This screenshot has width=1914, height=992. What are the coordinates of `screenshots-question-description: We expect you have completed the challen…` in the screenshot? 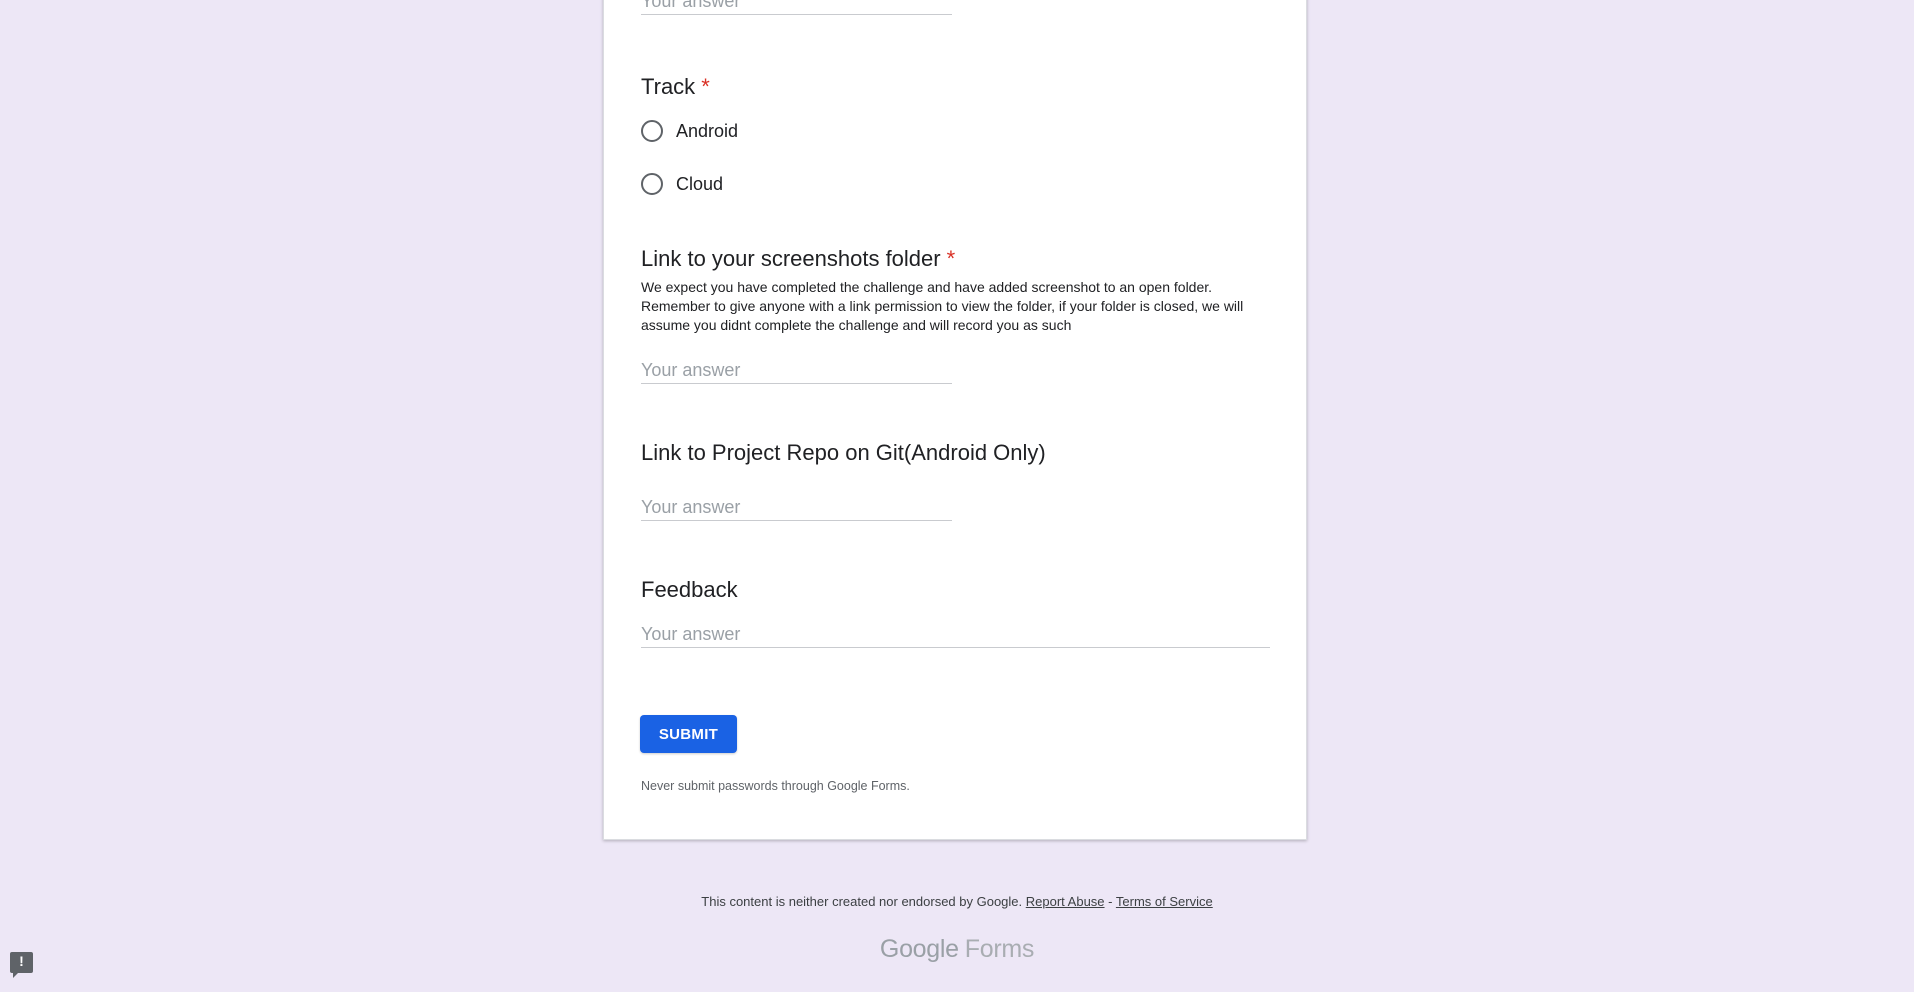 It's located at (942, 306).